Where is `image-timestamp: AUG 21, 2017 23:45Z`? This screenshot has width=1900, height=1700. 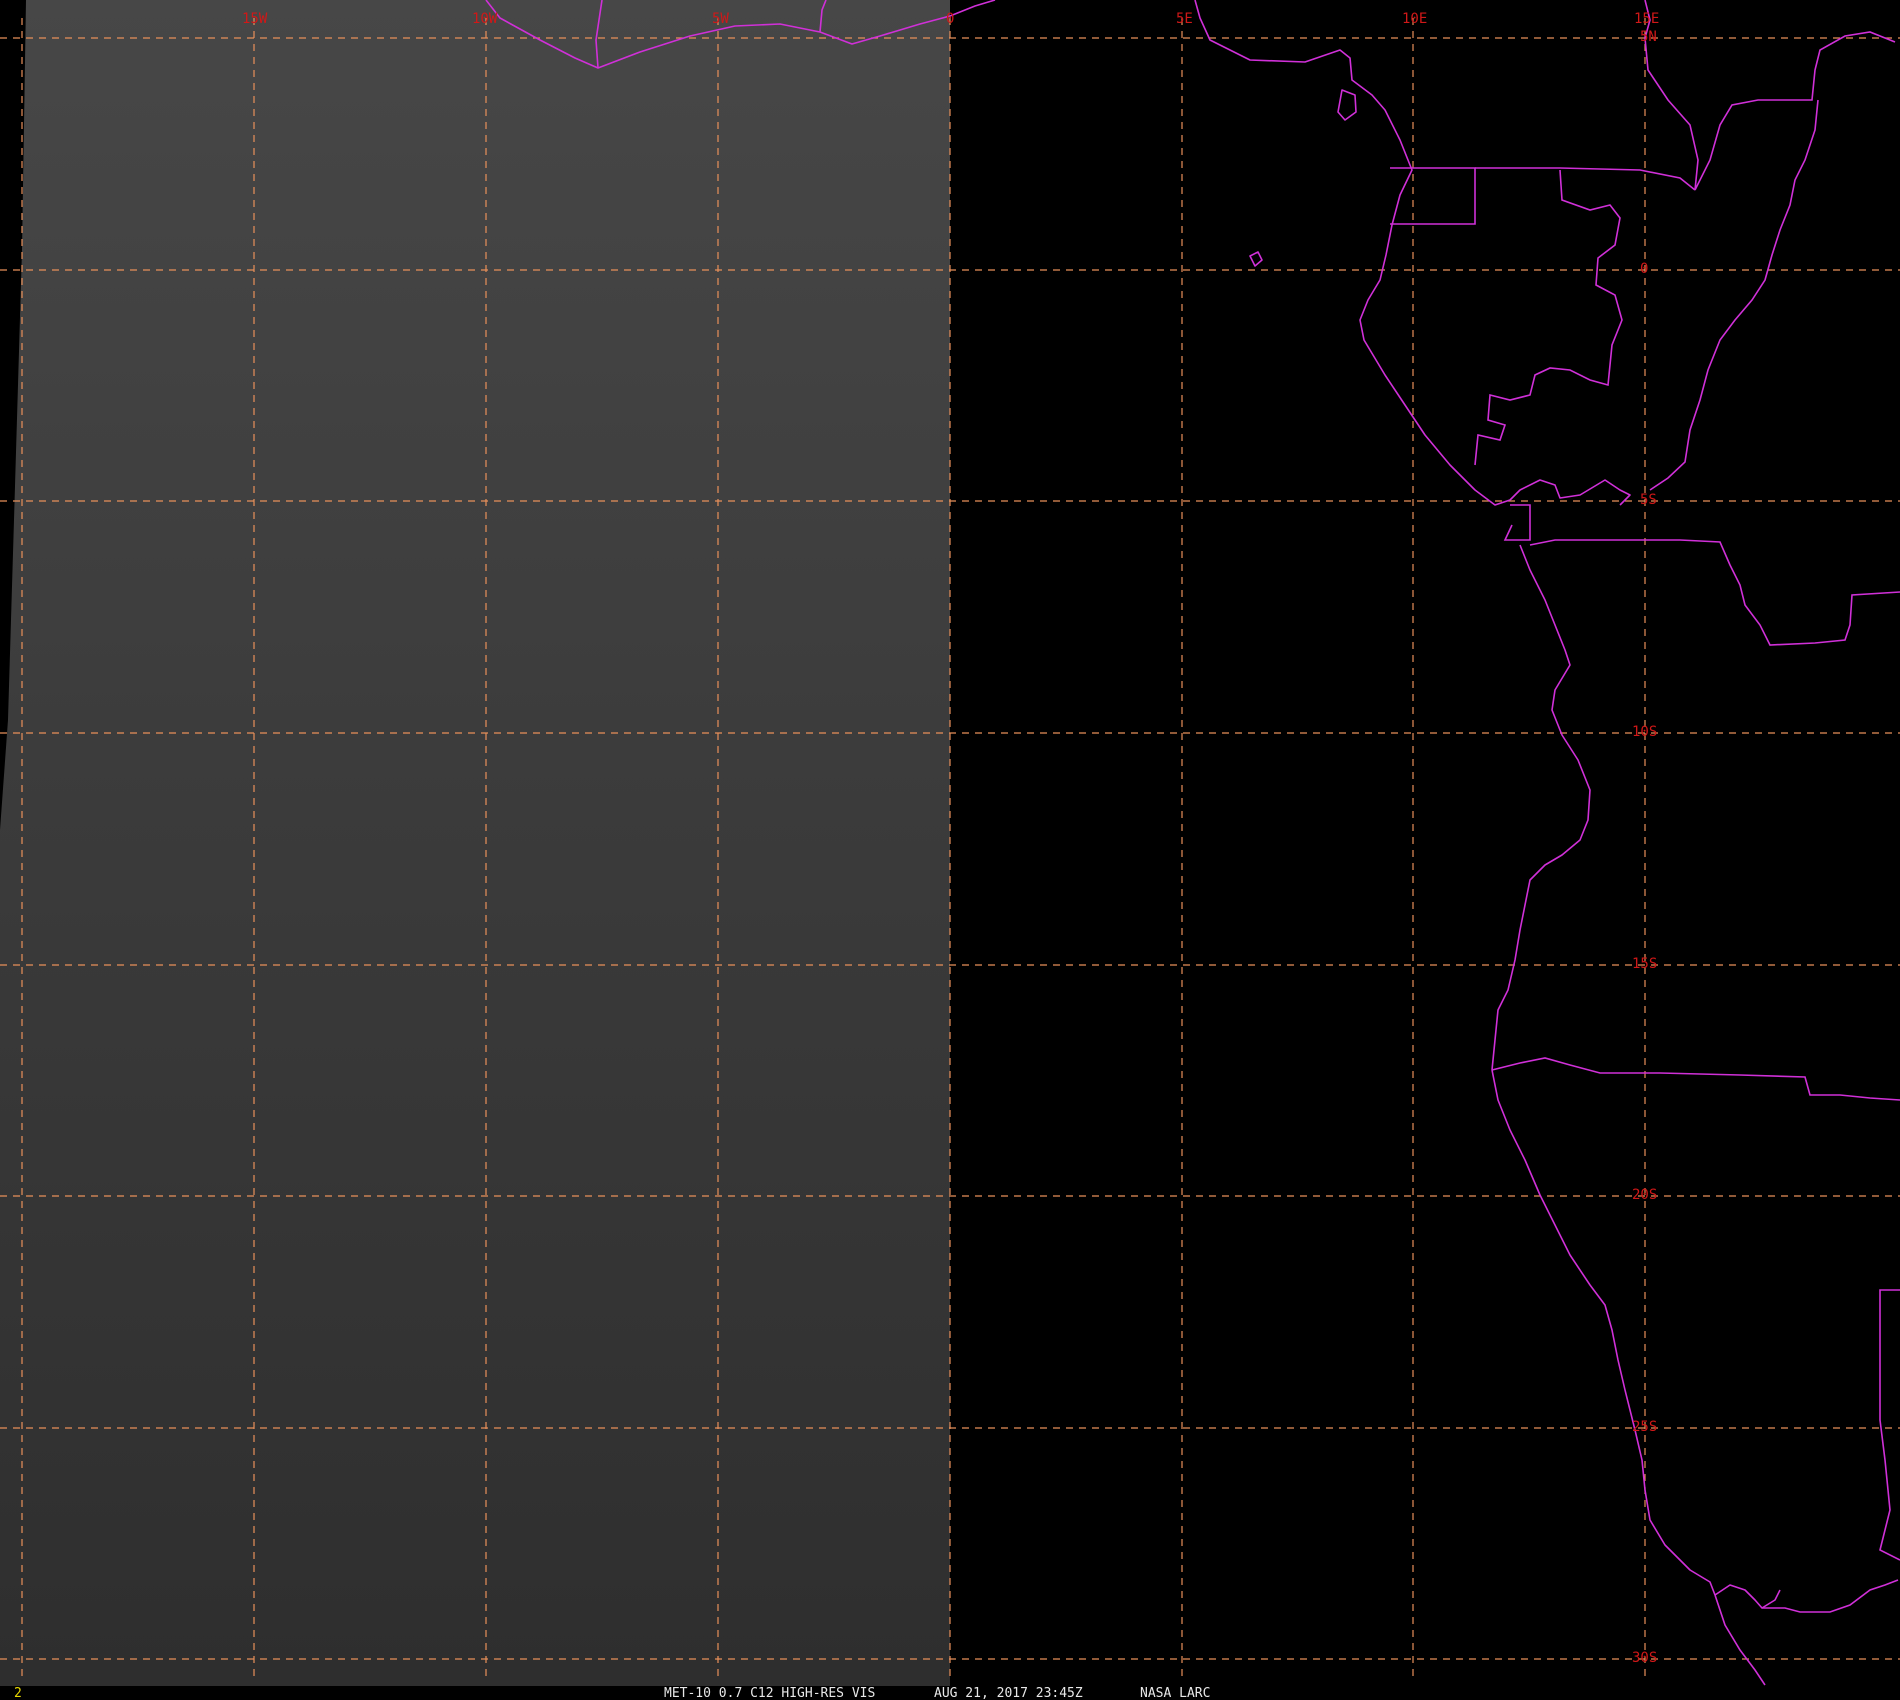
image-timestamp: AUG 21, 2017 23:45Z is located at coordinates (1008, 1693).